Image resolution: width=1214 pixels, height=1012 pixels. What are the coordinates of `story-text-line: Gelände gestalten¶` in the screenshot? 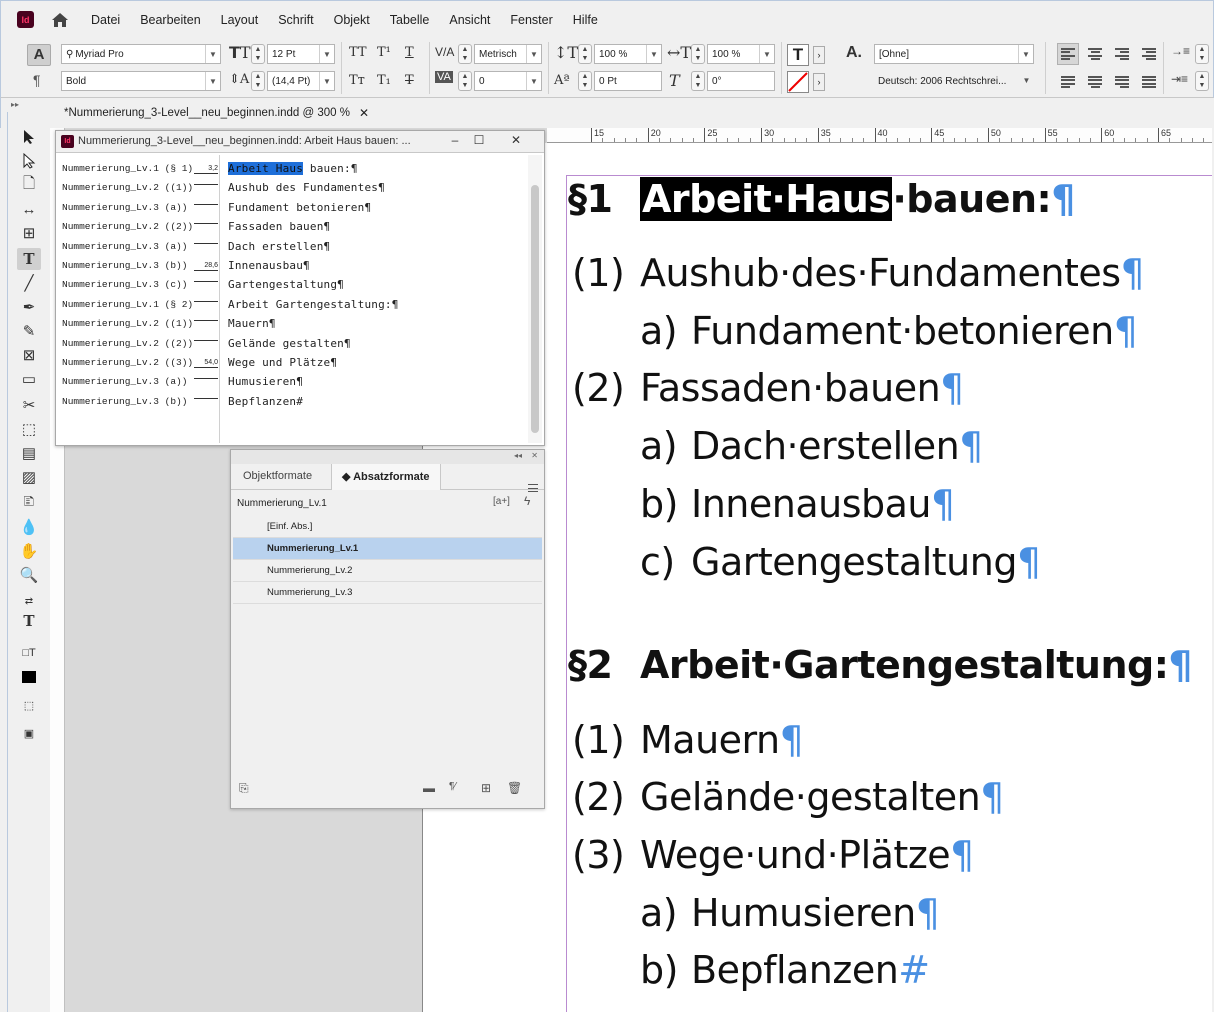 It's located at (289, 343).